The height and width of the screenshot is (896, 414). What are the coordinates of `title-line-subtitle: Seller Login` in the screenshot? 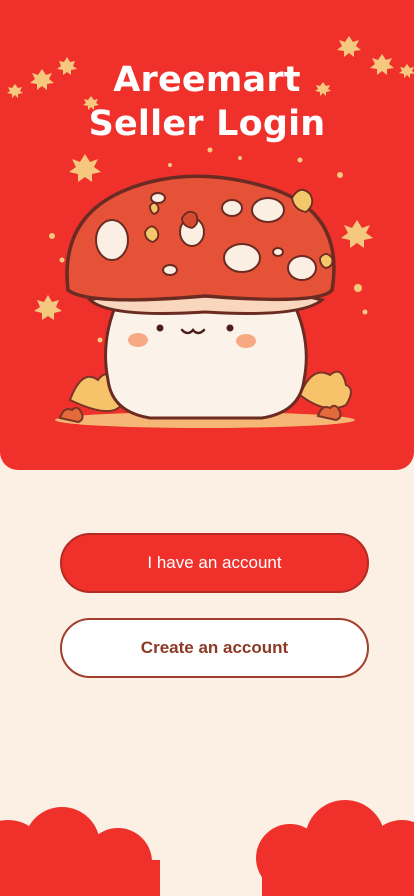 It's located at (207, 124).